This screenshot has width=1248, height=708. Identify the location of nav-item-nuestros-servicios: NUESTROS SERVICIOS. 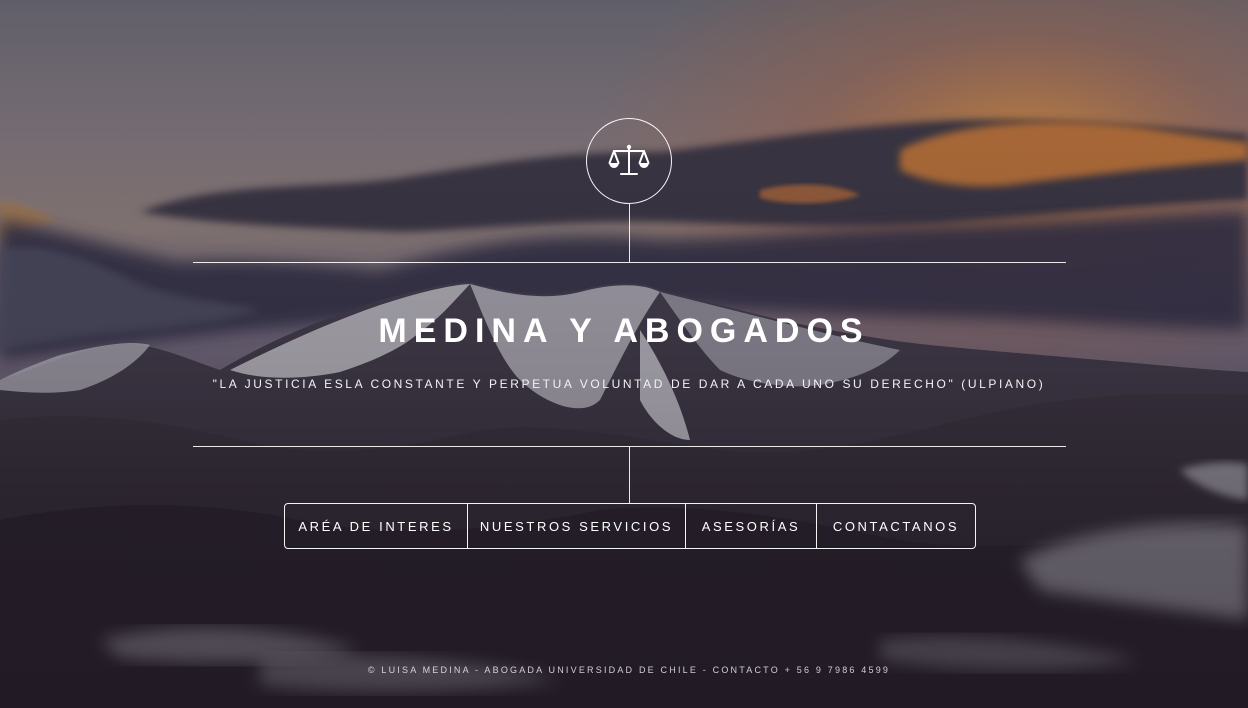
(577, 526).